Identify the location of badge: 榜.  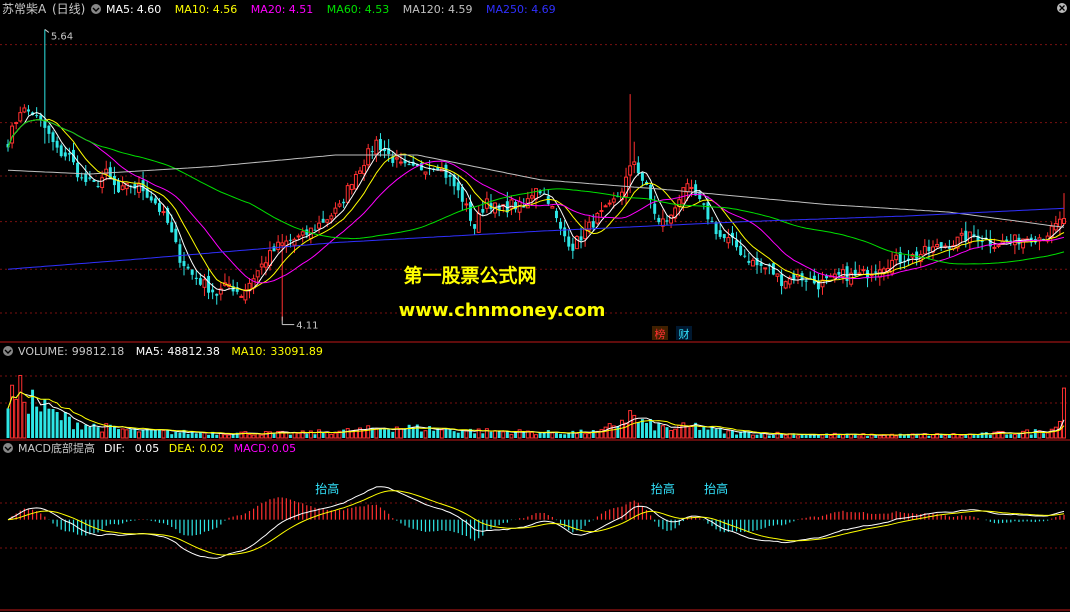
(660, 333).